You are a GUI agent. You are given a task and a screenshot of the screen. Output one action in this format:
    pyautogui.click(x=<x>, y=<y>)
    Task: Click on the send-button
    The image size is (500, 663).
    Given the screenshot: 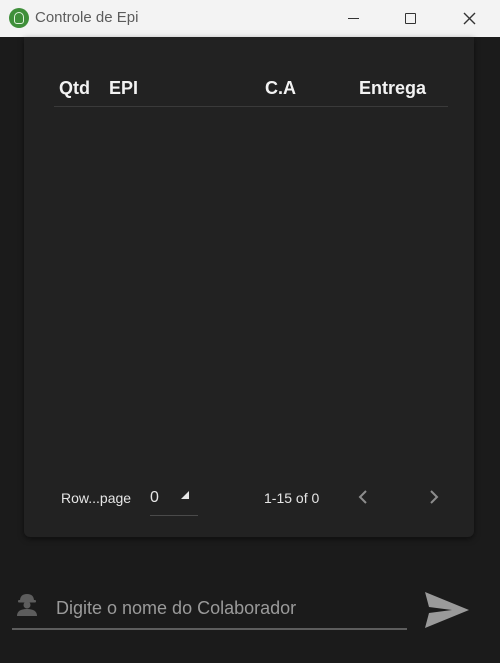 What is the action you would take?
    pyautogui.click(x=447, y=610)
    